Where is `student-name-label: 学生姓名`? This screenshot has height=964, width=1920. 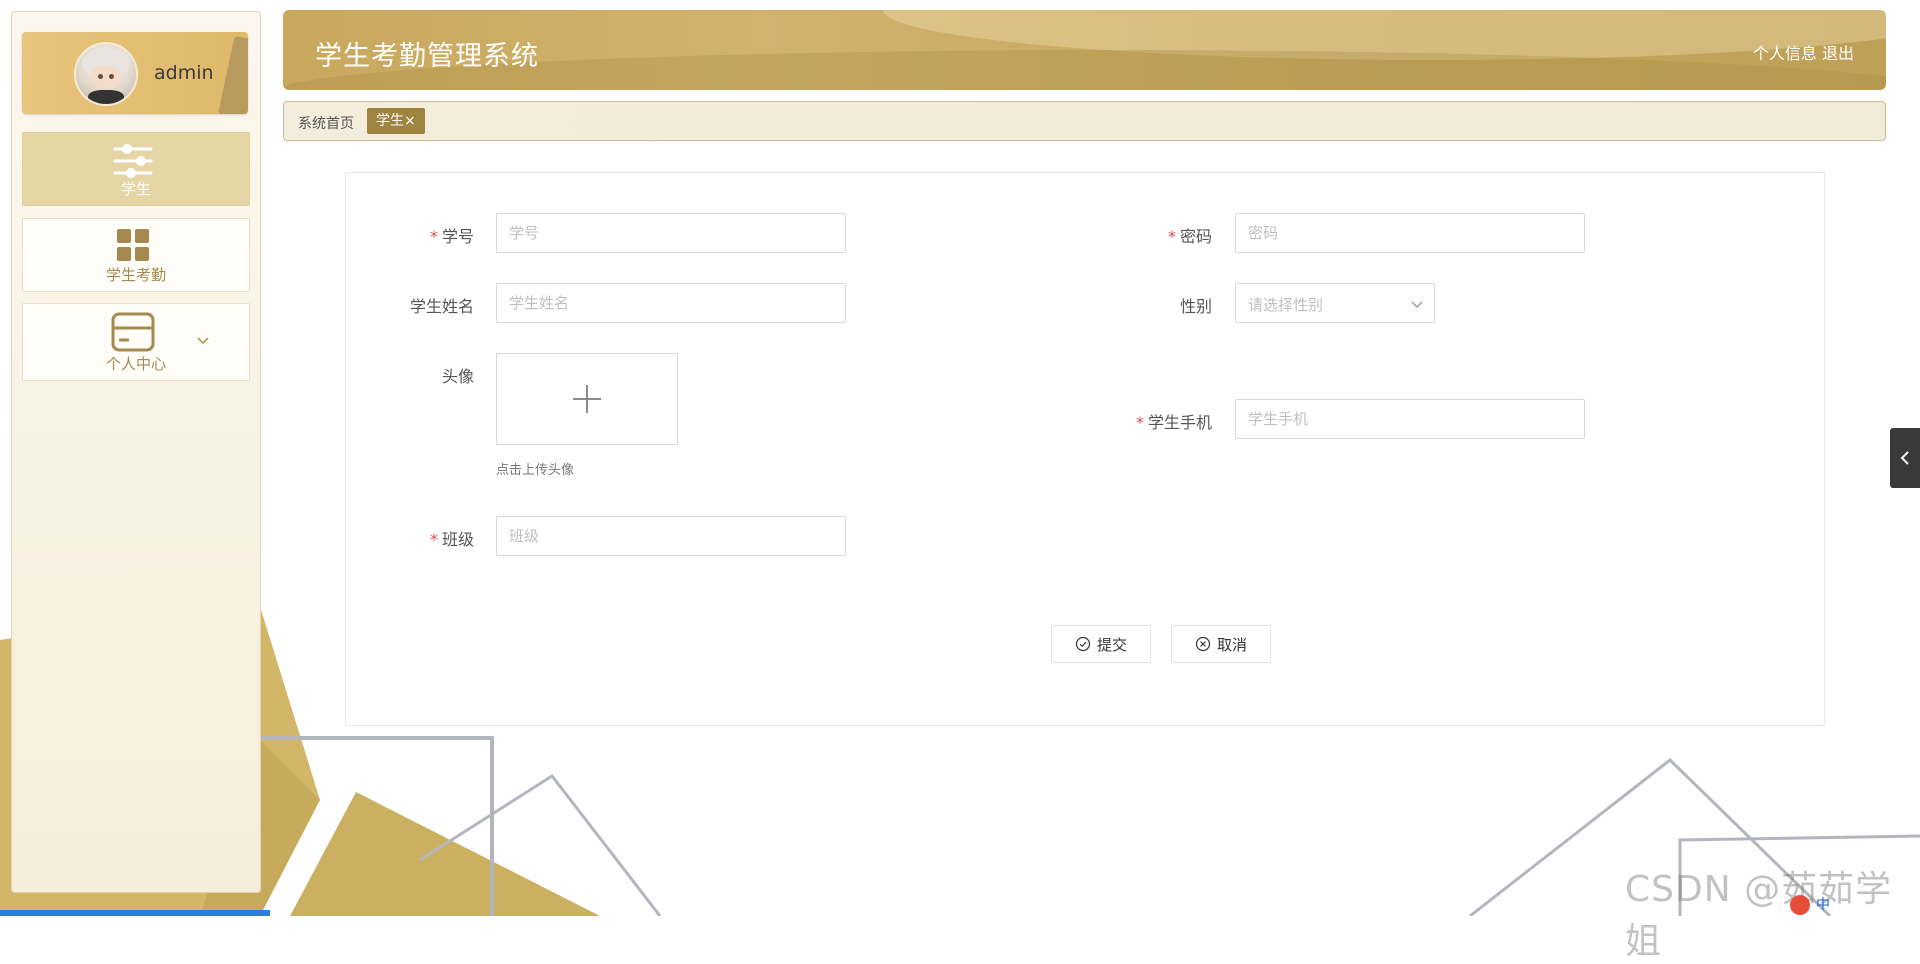 student-name-label: 学生姓名 is located at coordinates (441, 306).